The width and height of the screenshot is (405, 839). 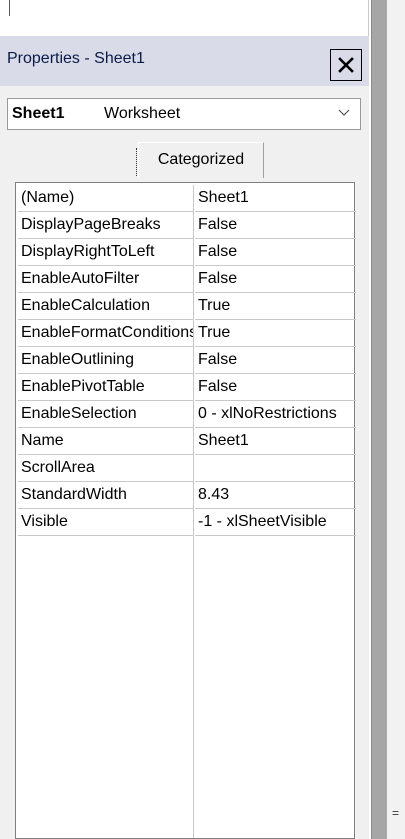 What do you see at coordinates (106, 252) in the screenshot?
I see `property-name: DisplayRightToLeft` at bounding box center [106, 252].